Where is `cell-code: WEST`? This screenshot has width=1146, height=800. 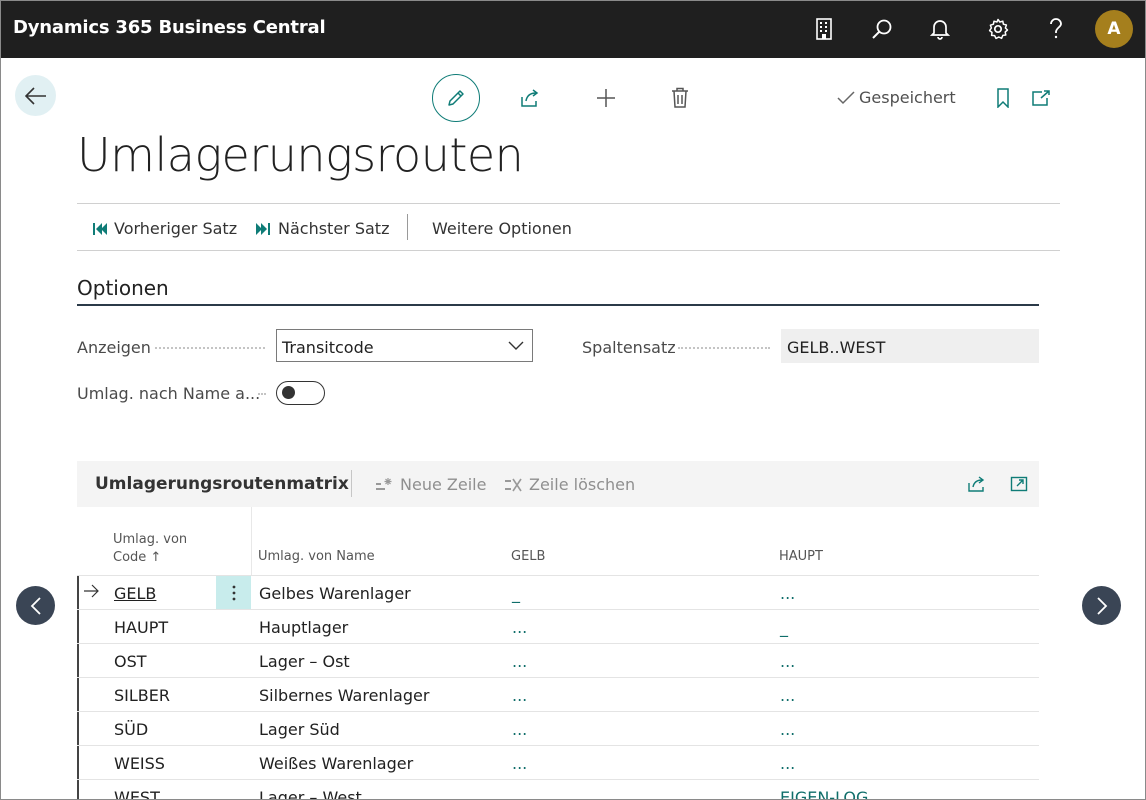
cell-code: WEST is located at coordinates (137, 794).